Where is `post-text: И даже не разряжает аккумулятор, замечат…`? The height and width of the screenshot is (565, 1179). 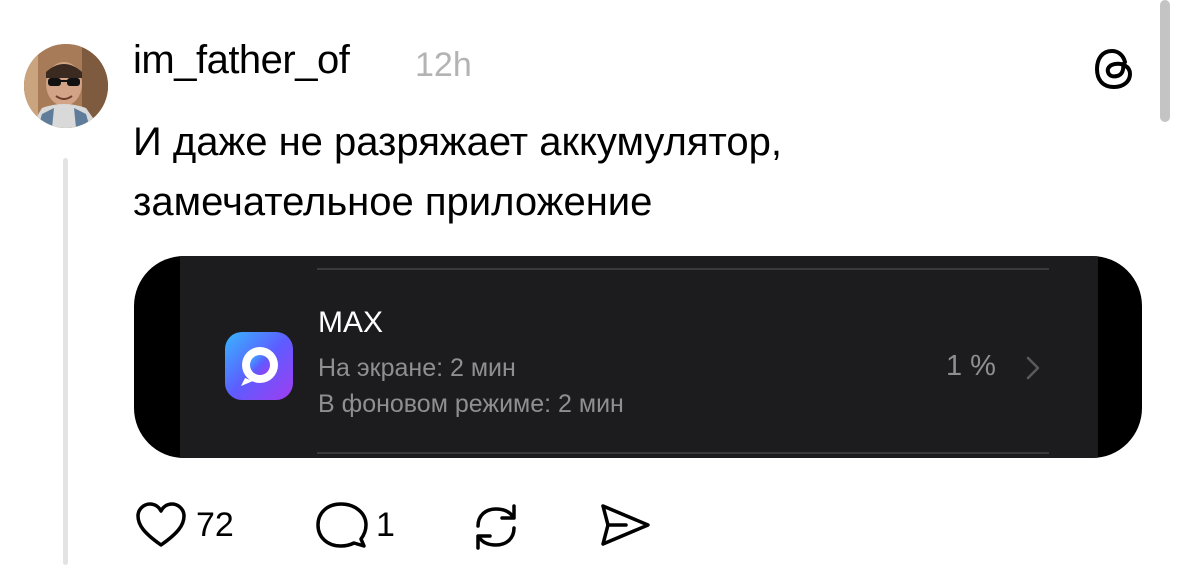 post-text: И даже не разряжает аккумулятор, замечат… is located at coordinates (458, 172).